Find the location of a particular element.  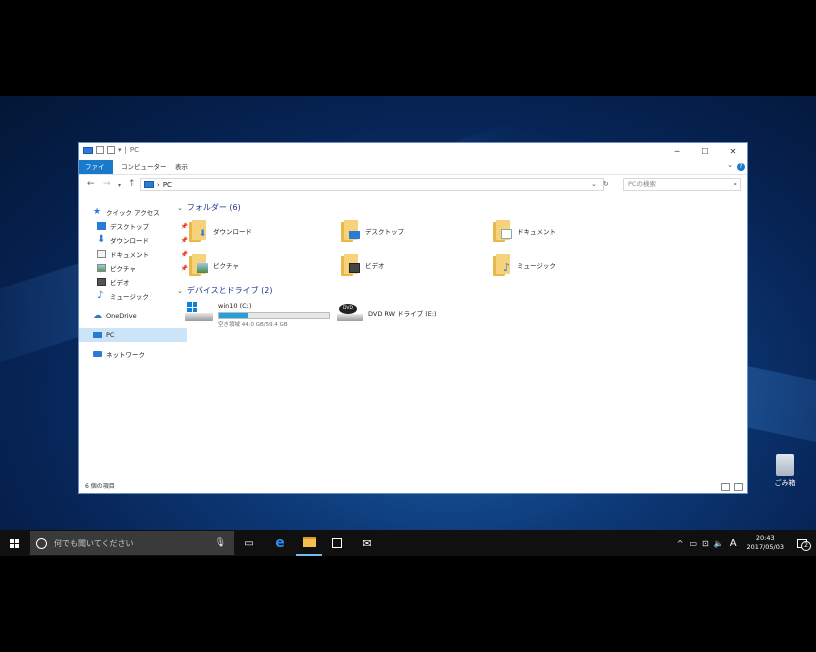

task-view-button: ▭ is located at coordinates (249, 543).